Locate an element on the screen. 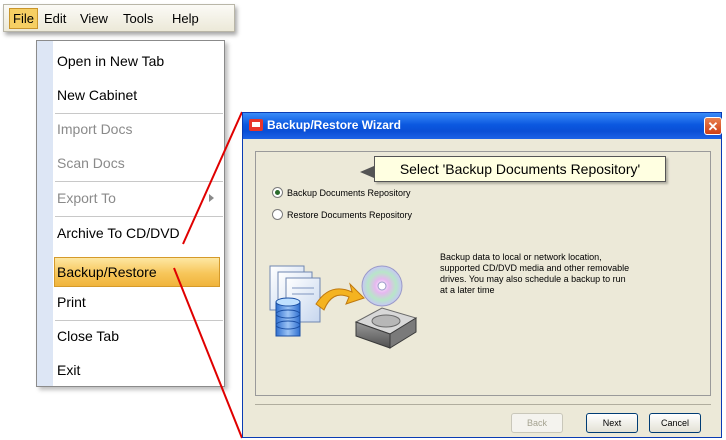  backup-illustration-icon is located at coordinates (343, 307).